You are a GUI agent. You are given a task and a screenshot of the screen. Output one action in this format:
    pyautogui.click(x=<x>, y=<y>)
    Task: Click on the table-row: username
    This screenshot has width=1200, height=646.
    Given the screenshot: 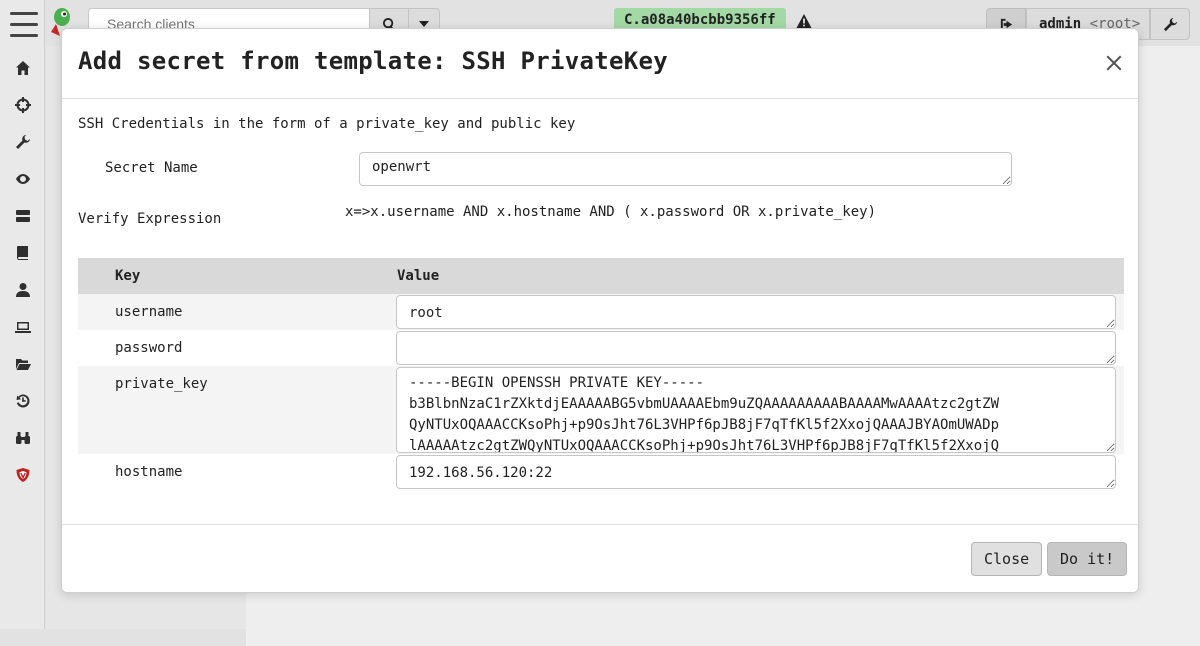 What is the action you would take?
    pyautogui.click(x=601, y=312)
    